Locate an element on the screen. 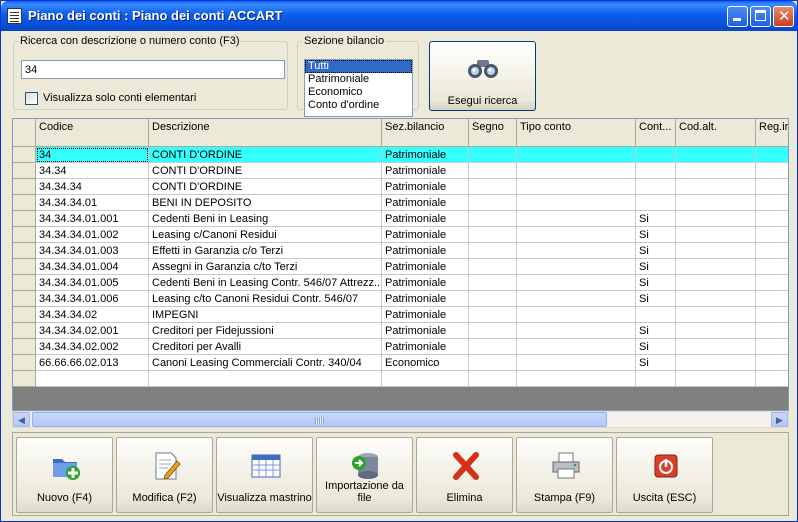 Image resolution: width=798 pixels, height=522 pixels. table-cell: Cedenti Beni in Leasing is located at coordinates (265, 219).